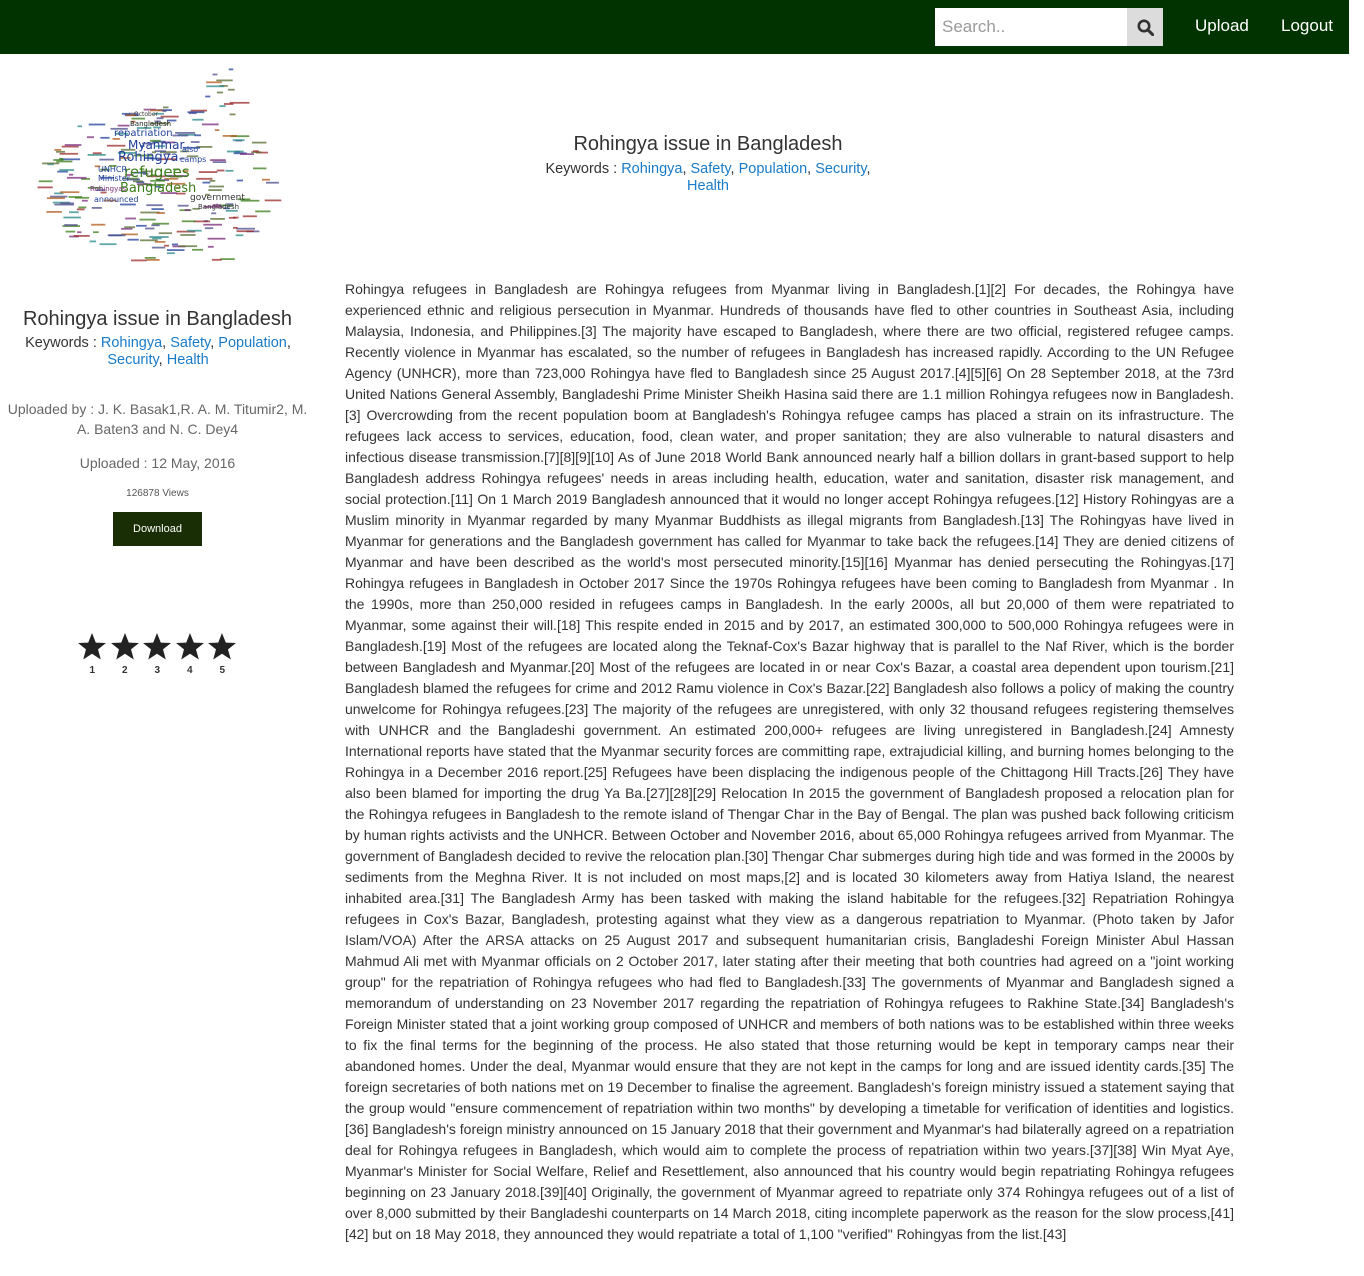 Image resolution: width=1364 pixels, height=1276 pixels. I want to click on logout-link: Logout, so click(1307, 26).